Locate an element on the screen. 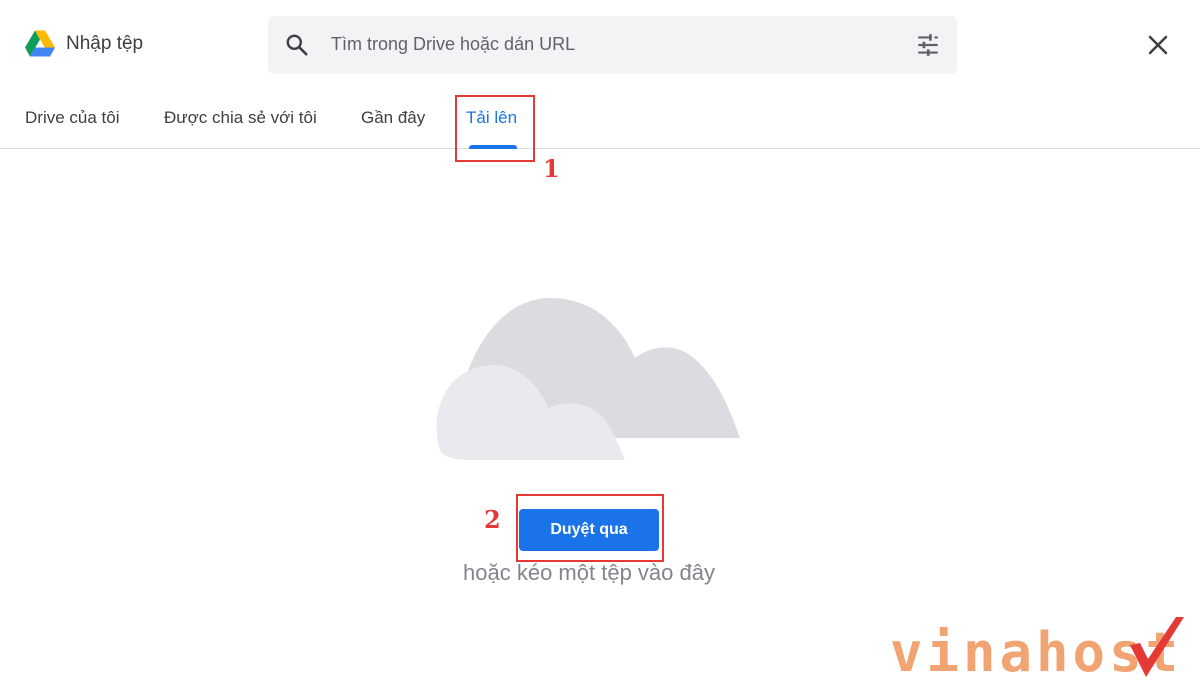  tab-recent: Gần đây is located at coordinates (393, 118).